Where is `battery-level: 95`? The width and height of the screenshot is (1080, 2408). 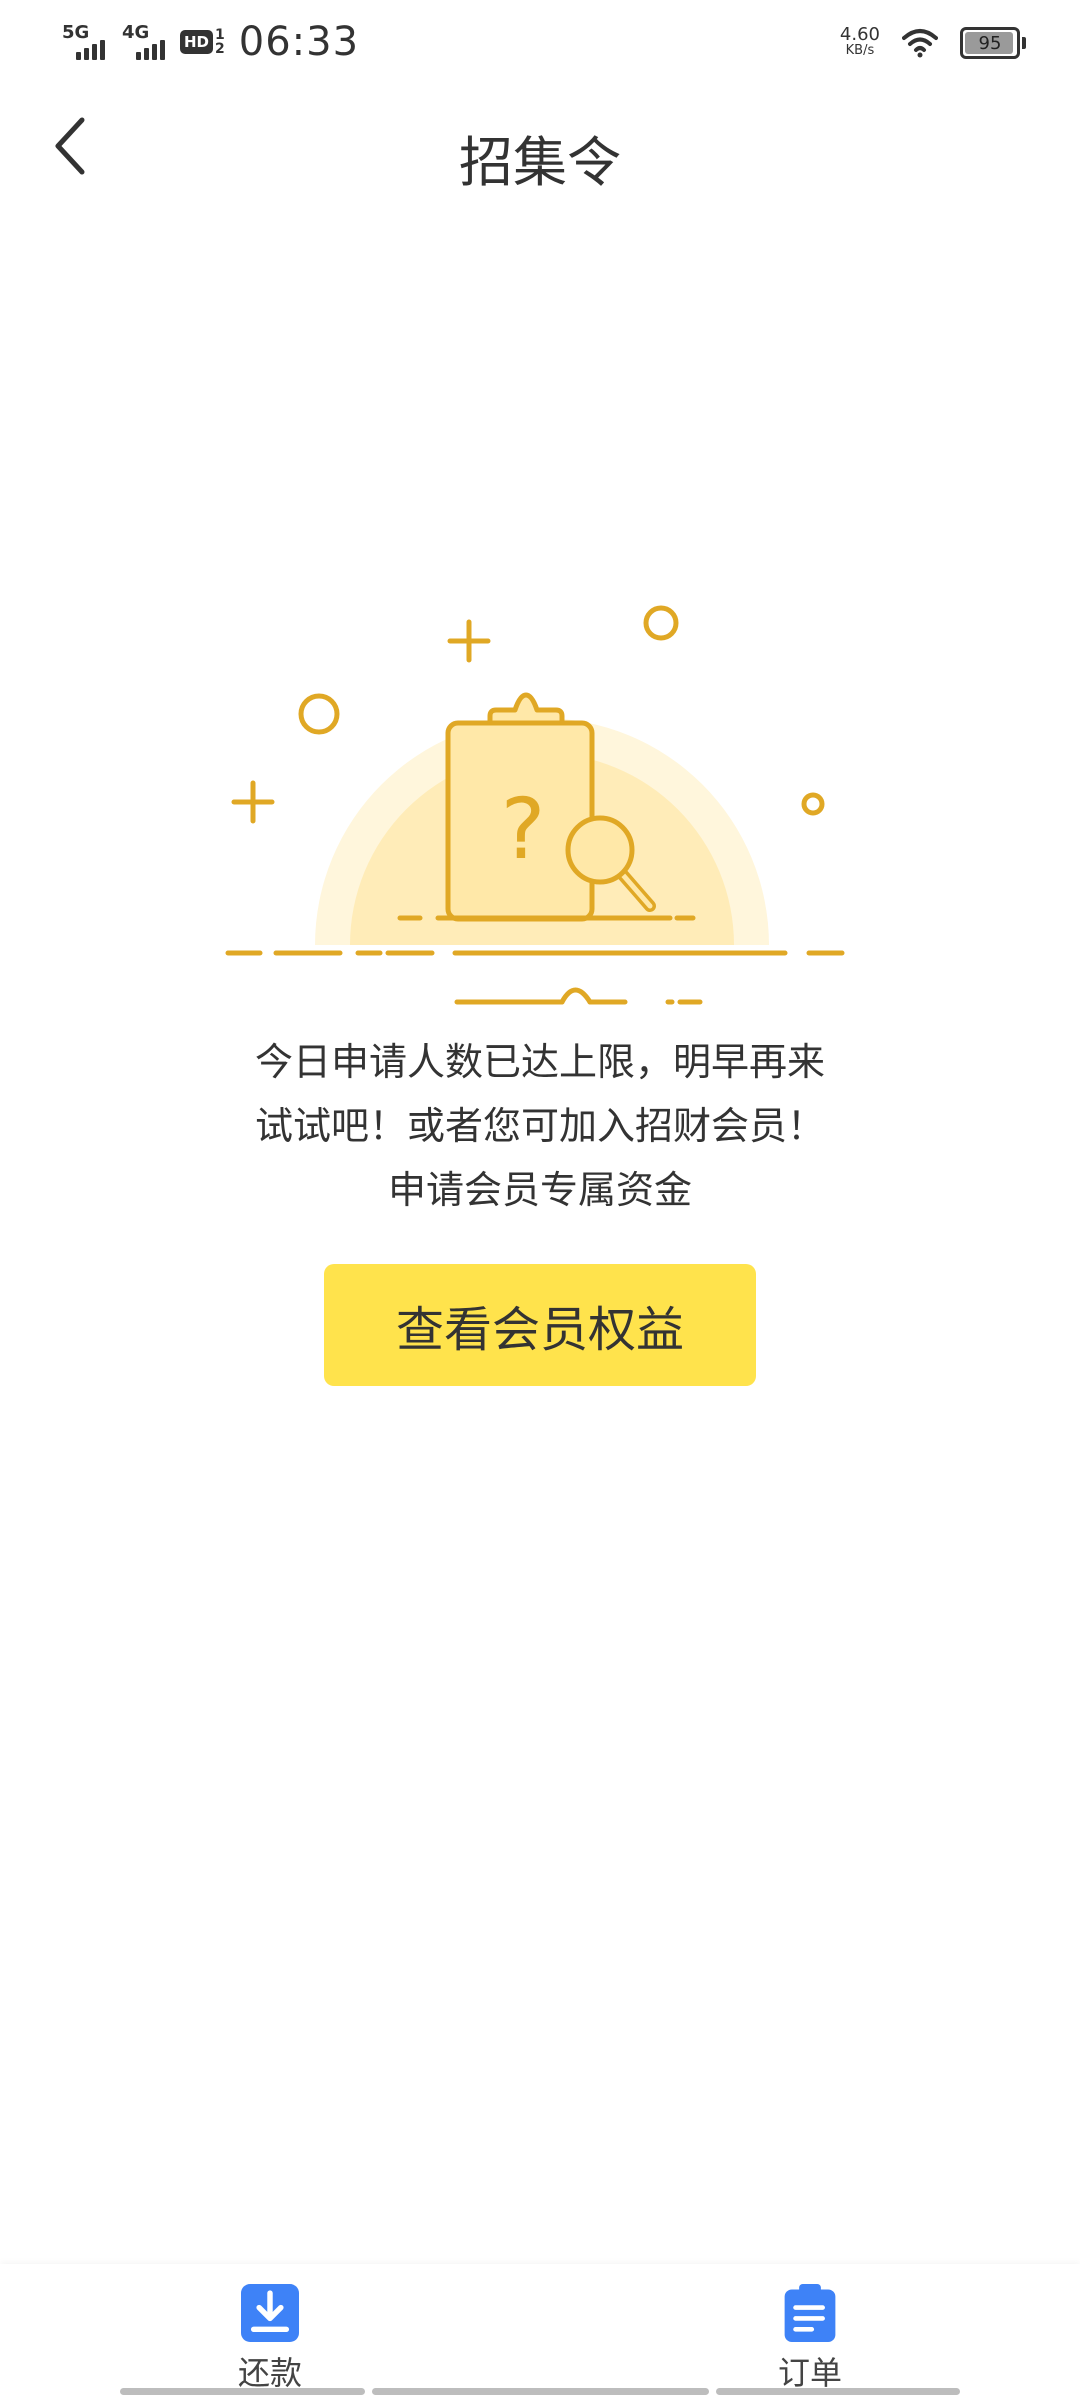
battery-level: 95 is located at coordinates (990, 43).